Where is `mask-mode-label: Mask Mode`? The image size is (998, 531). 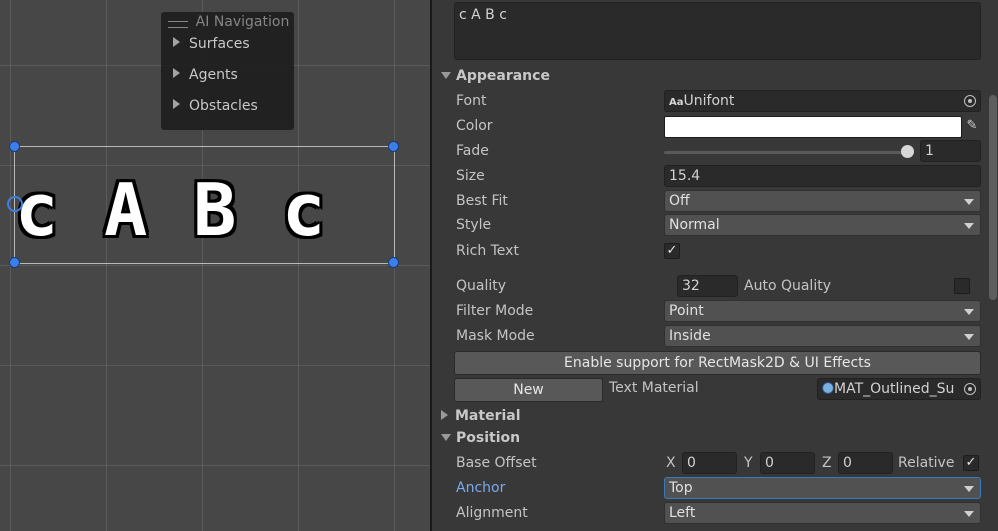 mask-mode-label: Mask Mode is located at coordinates (495, 336).